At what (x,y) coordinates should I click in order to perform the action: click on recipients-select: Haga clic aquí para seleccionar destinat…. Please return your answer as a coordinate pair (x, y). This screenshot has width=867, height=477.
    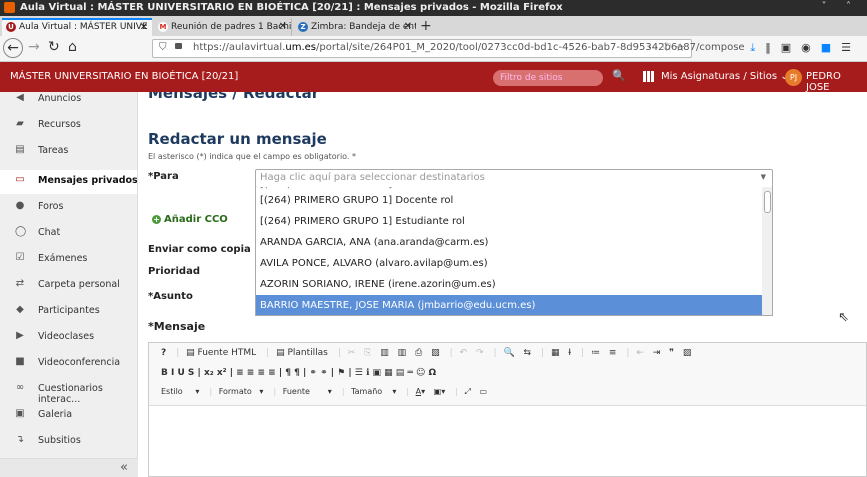
    Looking at the image, I should click on (514, 178).